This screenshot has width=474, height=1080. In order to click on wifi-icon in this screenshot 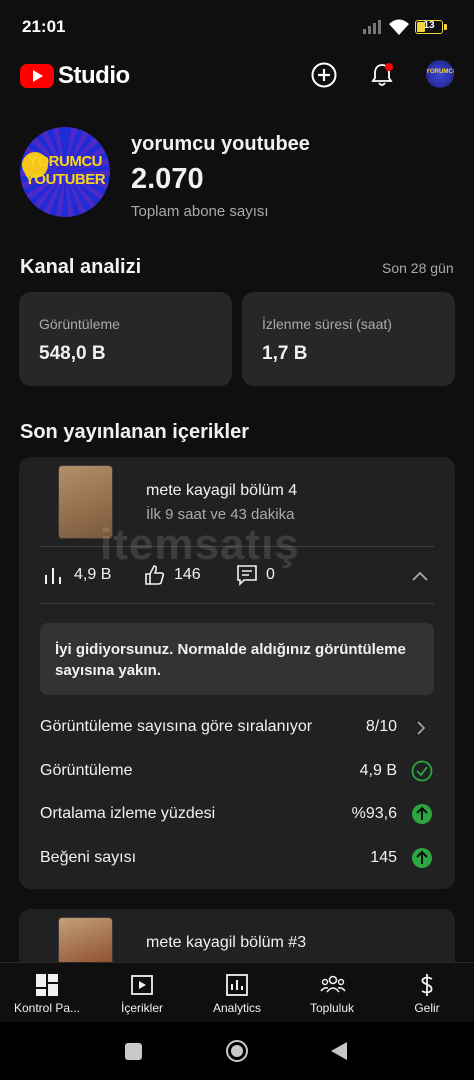, I will do `click(399, 27)`.